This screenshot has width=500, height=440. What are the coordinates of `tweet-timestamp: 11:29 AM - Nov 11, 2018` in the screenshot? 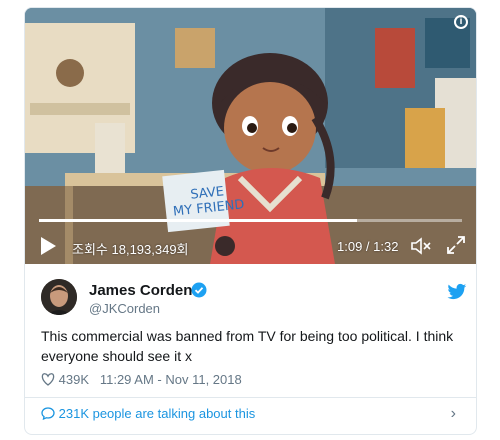 It's located at (171, 379).